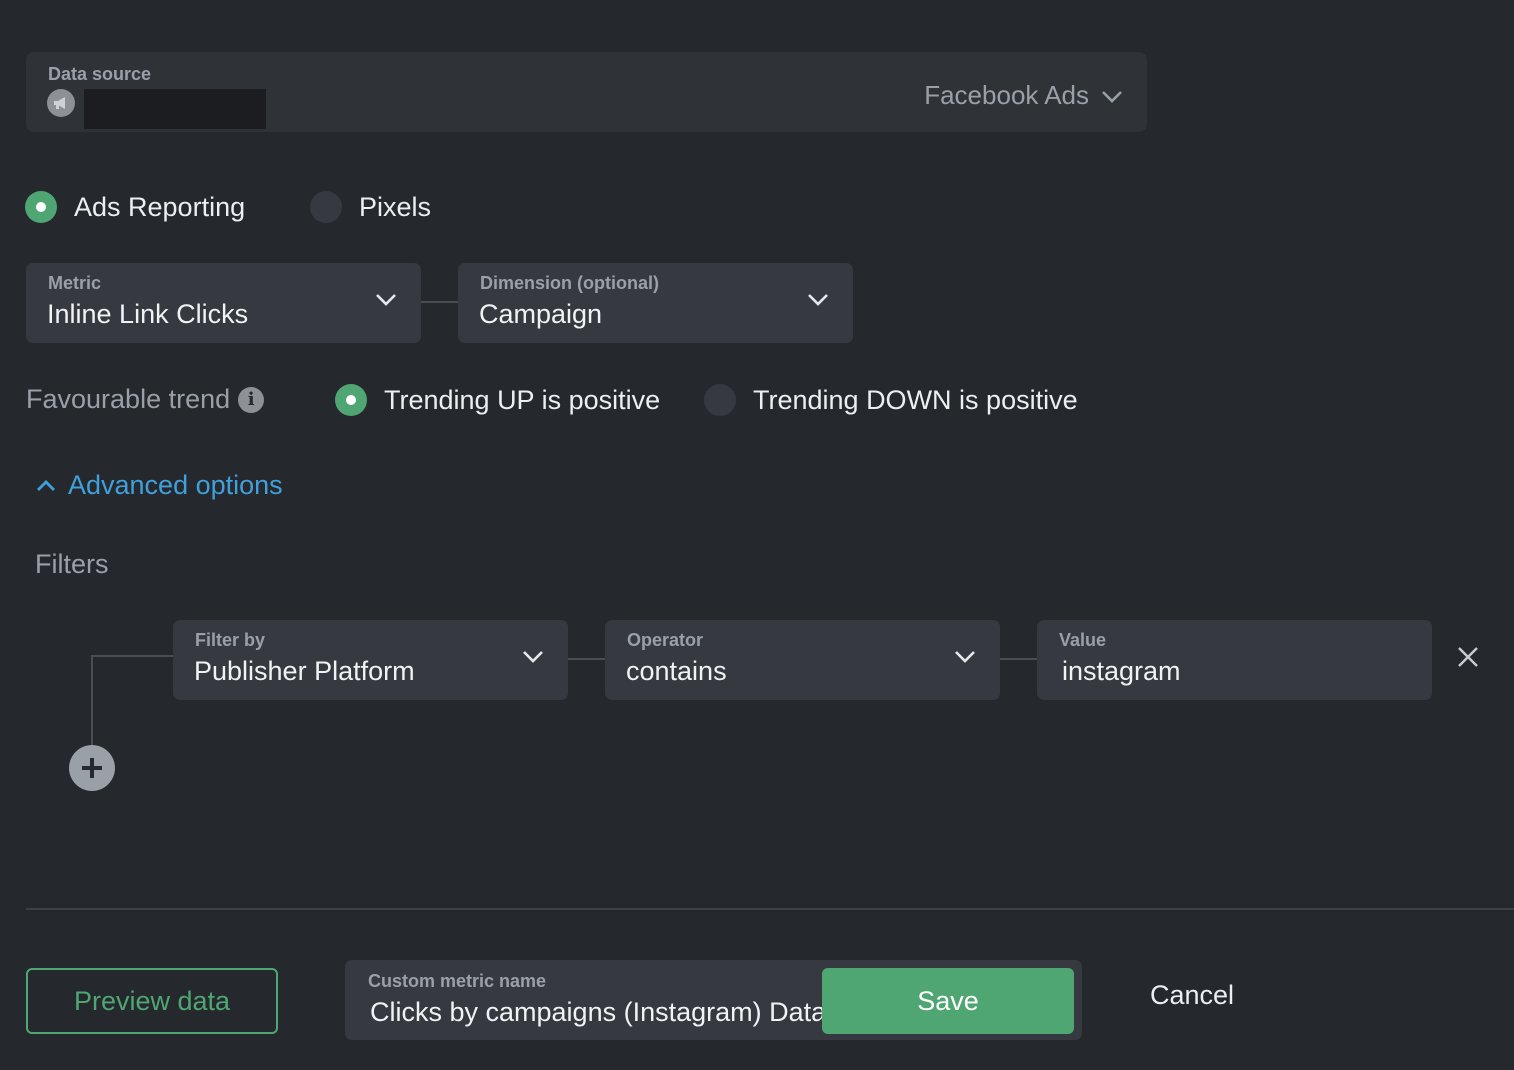 The height and width of the screenshot is (1070, 1514). What do you see at coordinates (770, 909) in the screenshot?
I see `divider` at bounding box center [770, 909].